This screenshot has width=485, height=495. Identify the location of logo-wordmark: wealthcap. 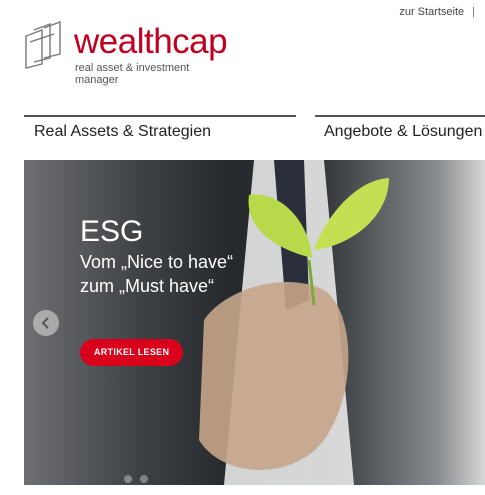
(151, 41).